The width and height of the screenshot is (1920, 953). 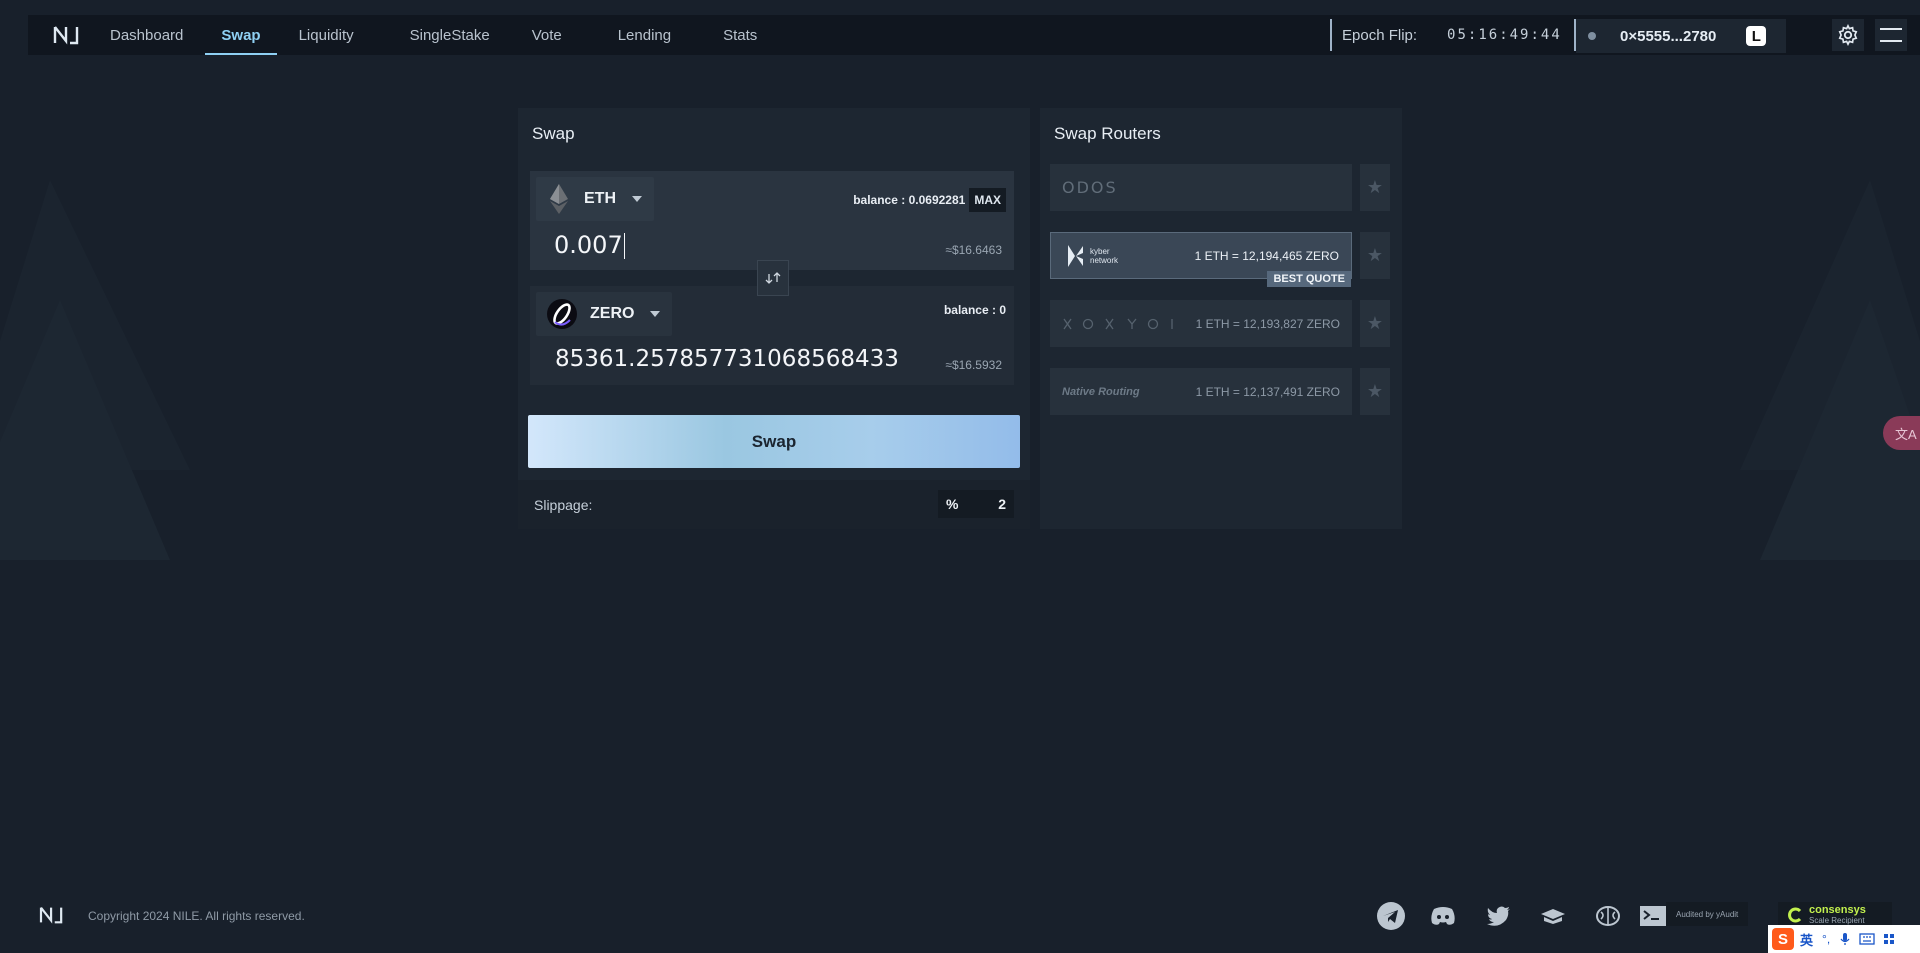 What do you see at coordinates (612, 313) in the screenshot?
I see `to-token-name: ZERO` at bounding box center [612, 313].